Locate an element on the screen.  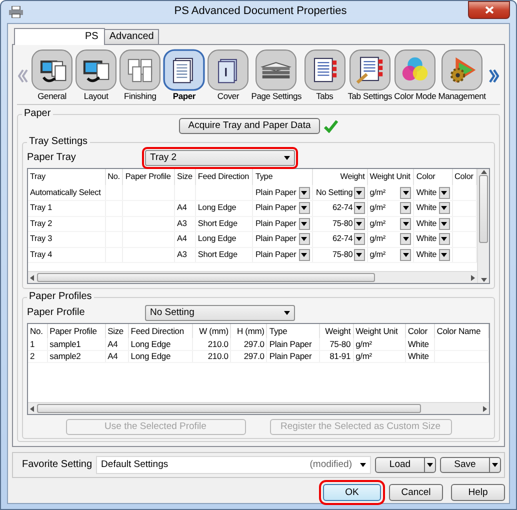
close-icon is located at coordinates (489, 10).